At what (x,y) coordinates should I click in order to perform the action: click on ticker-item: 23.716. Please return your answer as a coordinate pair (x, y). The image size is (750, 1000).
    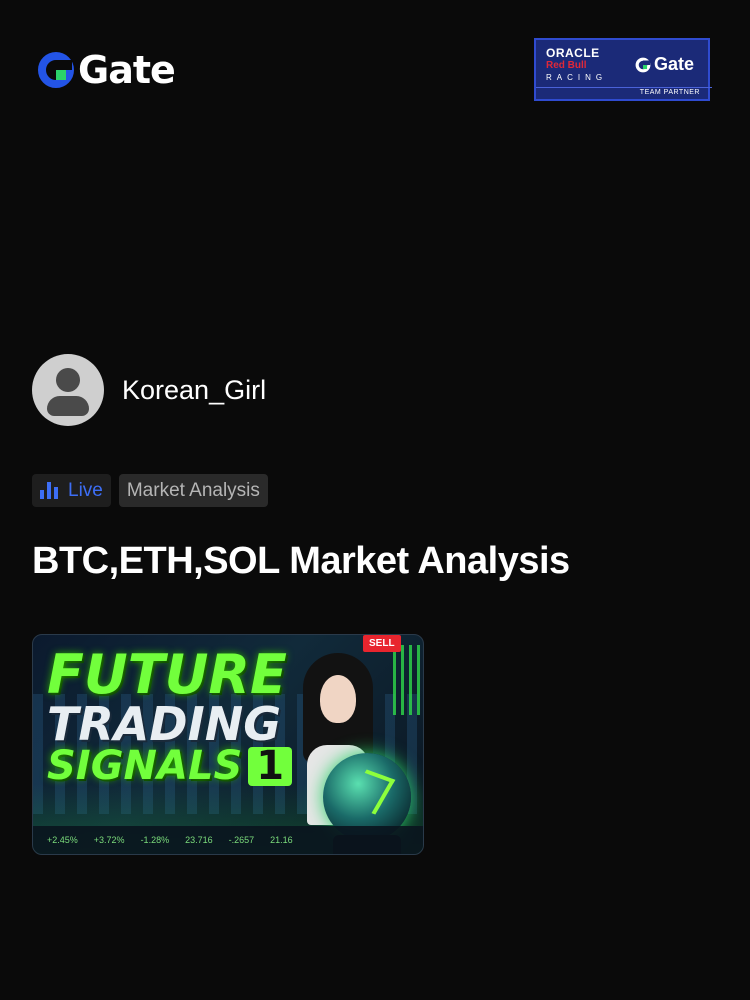
    Looking at the image, I should click on (199, 840).